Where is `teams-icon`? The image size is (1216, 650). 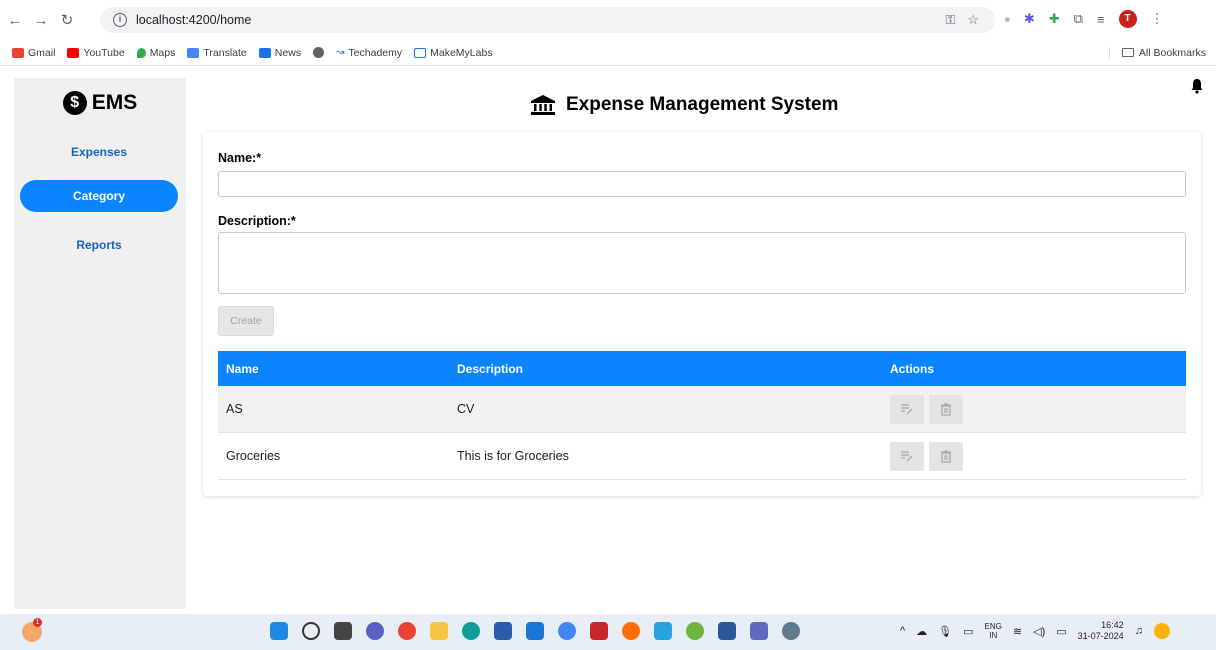
teams-icon is located at coordinates (375, 631).